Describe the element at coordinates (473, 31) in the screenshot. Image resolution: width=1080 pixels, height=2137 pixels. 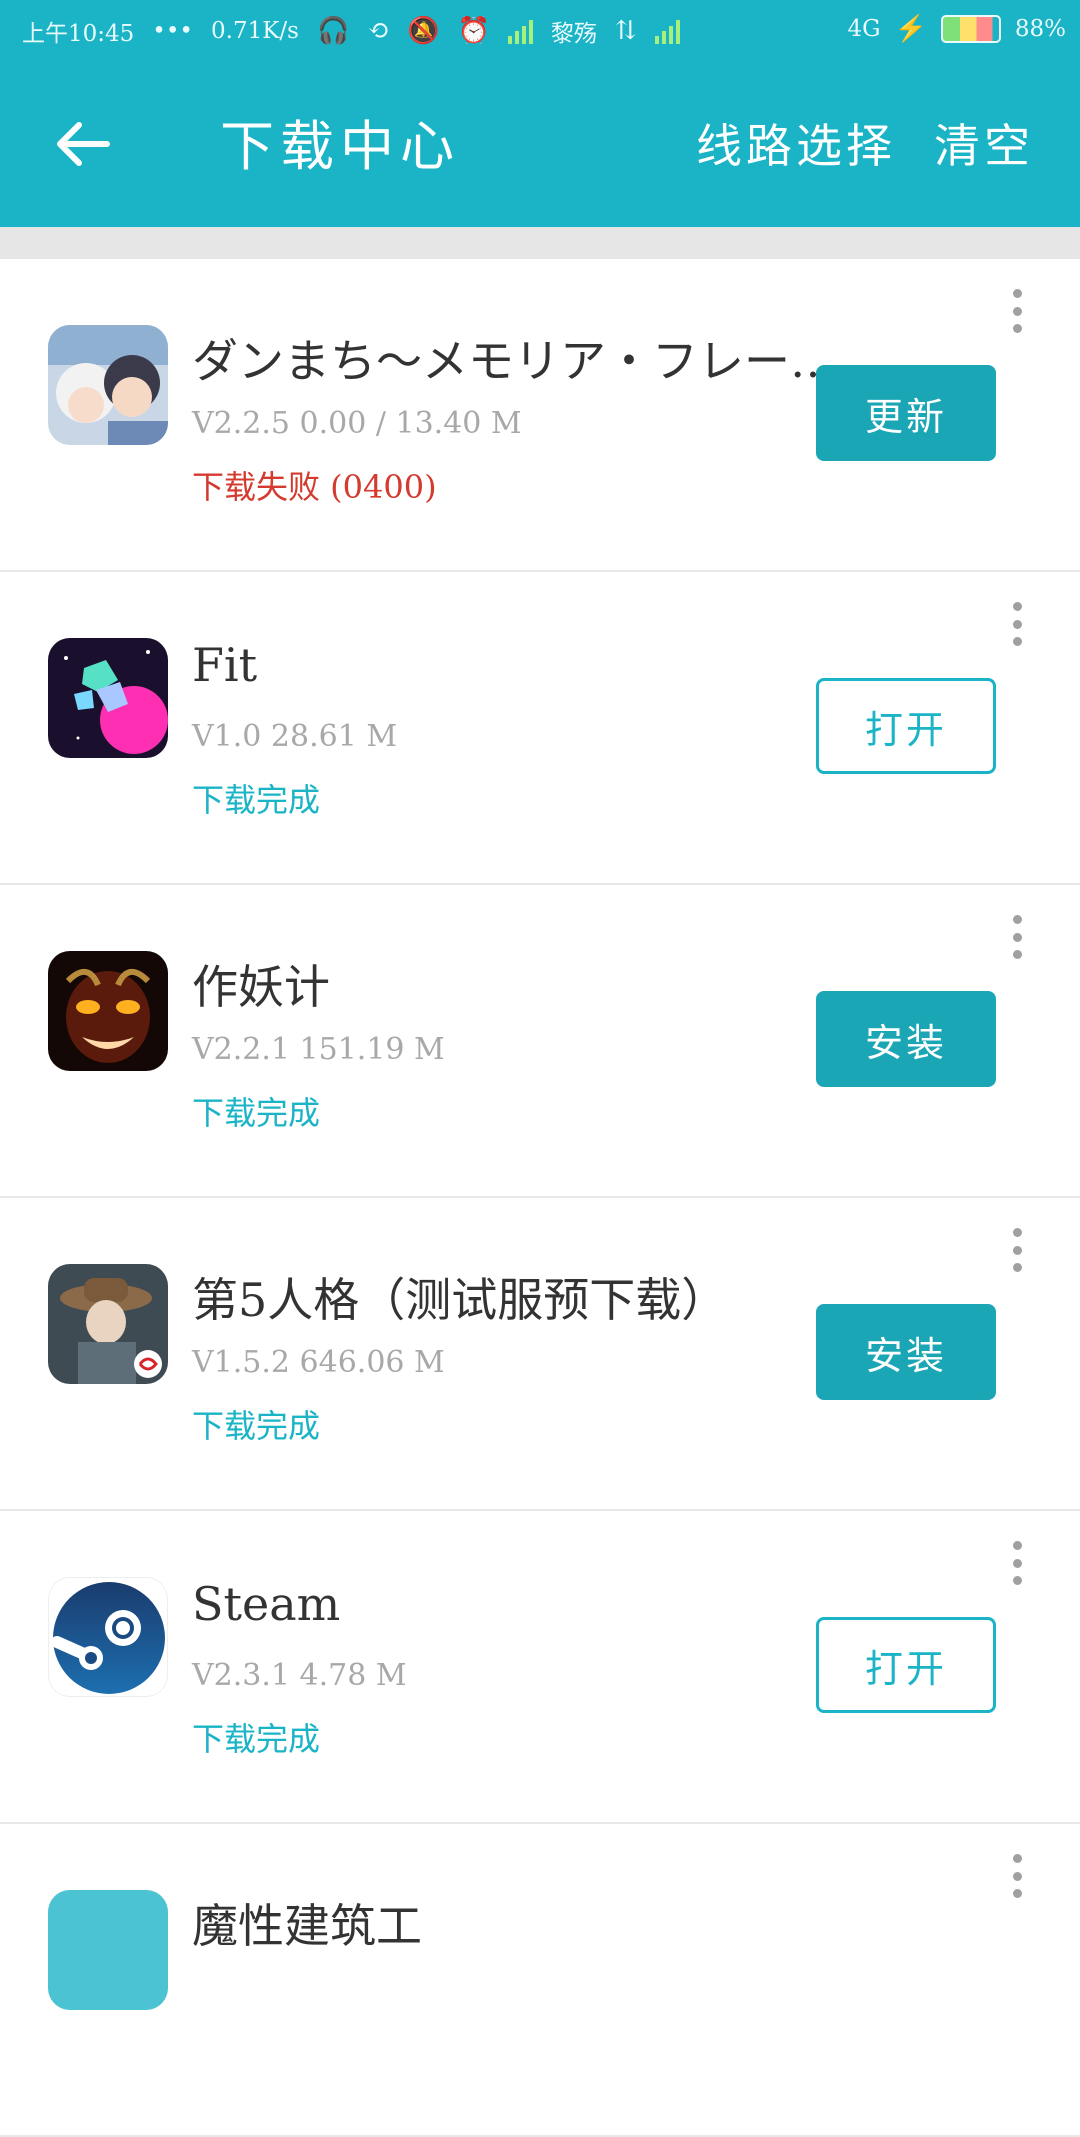
I see `alarm-icon: ⏰` at that location.